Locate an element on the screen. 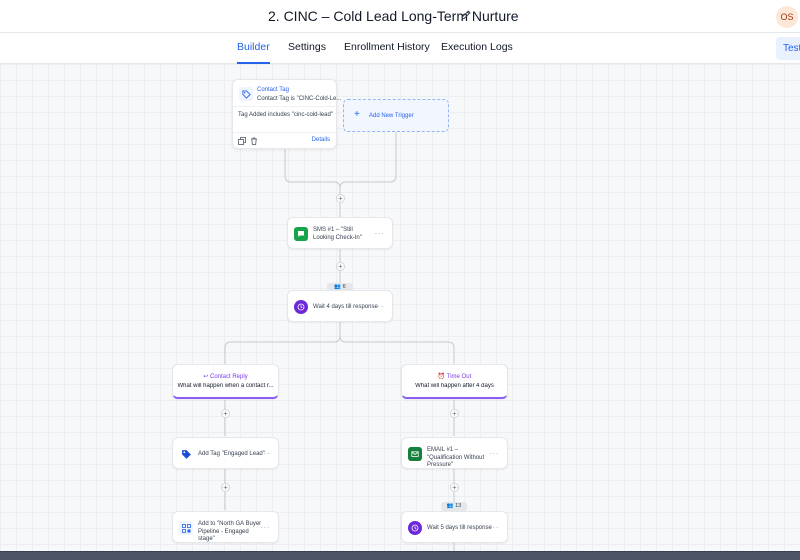 The image size is (800, 560). copy-icon is located at coordinates (242, 141).